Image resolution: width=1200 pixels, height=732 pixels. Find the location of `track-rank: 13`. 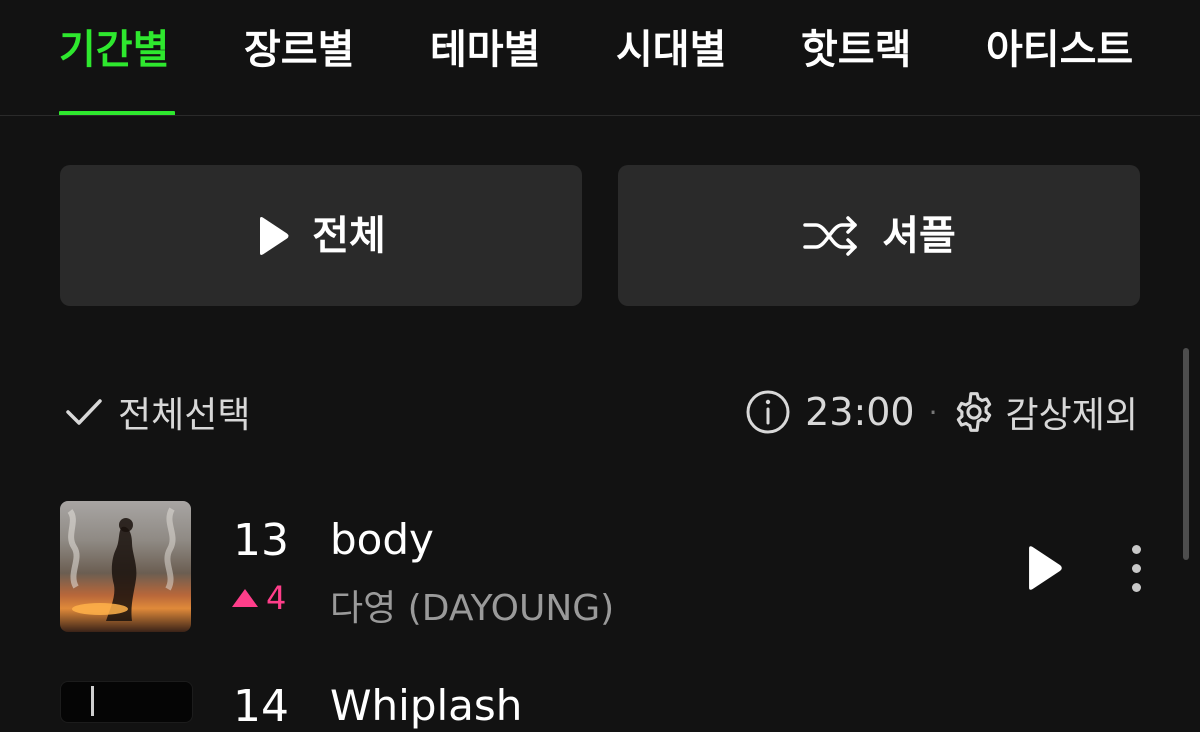

track-rank: 13 is located at coordinates (261, 540).